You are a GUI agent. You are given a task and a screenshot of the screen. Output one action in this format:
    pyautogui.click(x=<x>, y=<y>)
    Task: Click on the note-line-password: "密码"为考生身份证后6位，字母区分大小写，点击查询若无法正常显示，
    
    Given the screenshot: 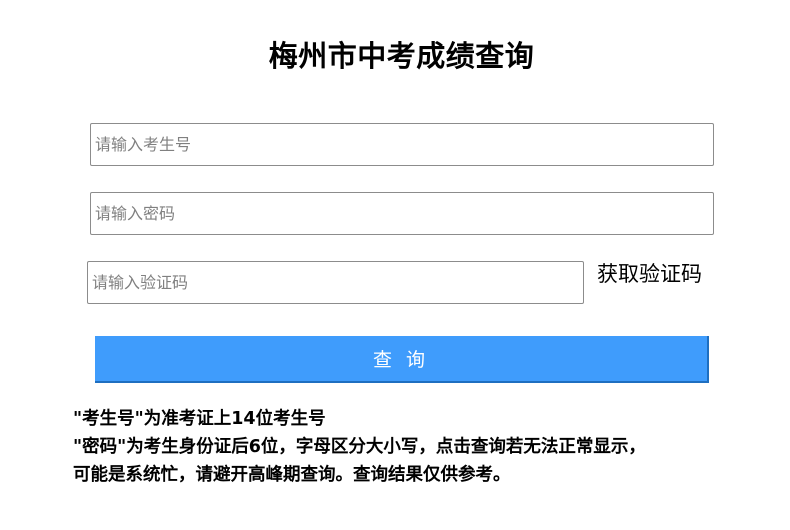 What is the action you would take?
    pyautogui.click(x=359, y=447)
    